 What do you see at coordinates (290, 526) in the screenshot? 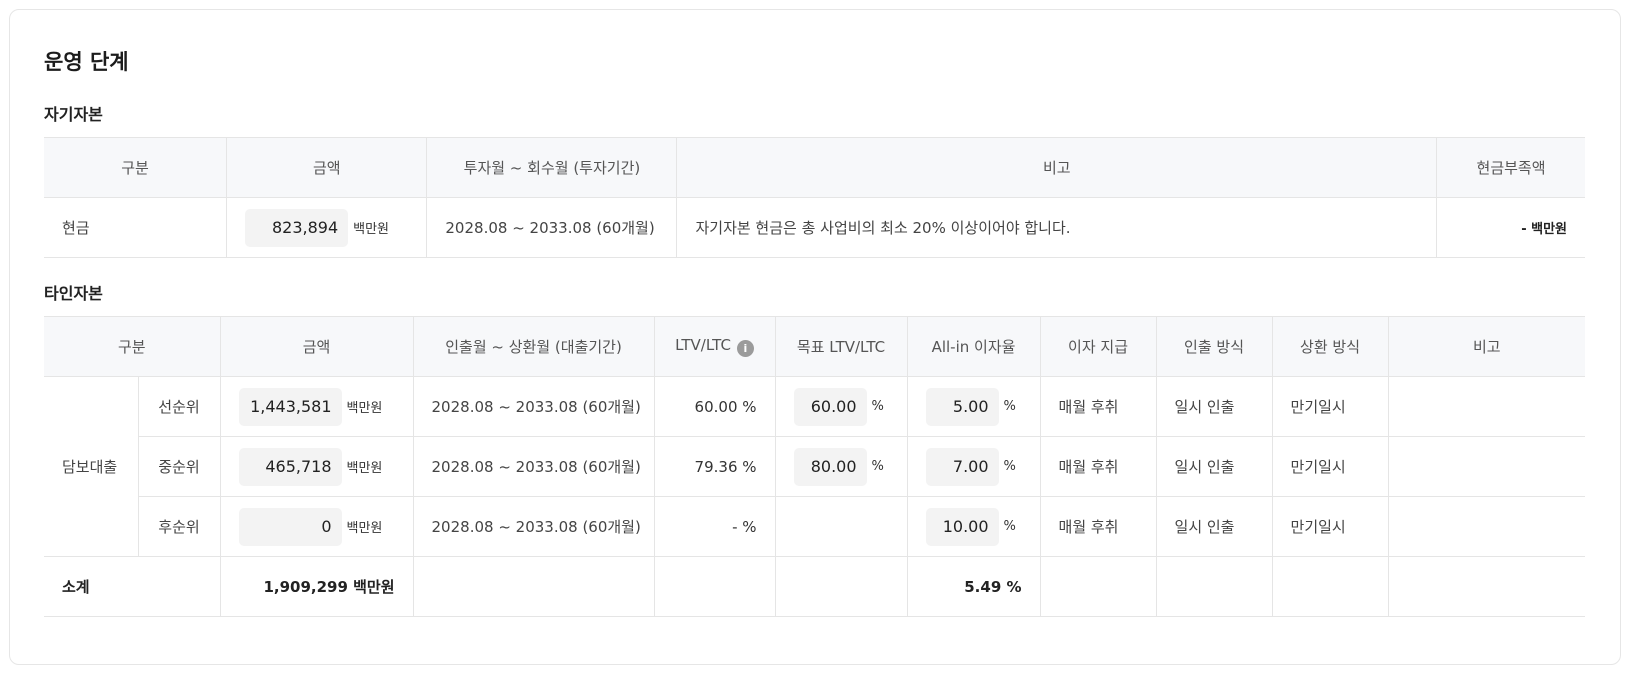
I see `junior-amount-input: 0` at bounding box center [290, 526].